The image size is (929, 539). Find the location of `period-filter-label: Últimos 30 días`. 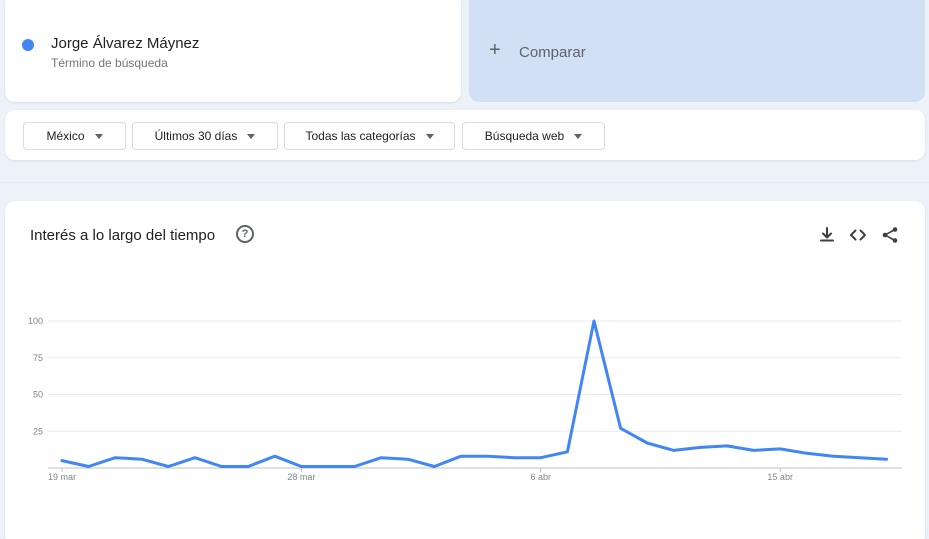

period-filter-label: Últimos 30 días is located at coordinates (196, 136).